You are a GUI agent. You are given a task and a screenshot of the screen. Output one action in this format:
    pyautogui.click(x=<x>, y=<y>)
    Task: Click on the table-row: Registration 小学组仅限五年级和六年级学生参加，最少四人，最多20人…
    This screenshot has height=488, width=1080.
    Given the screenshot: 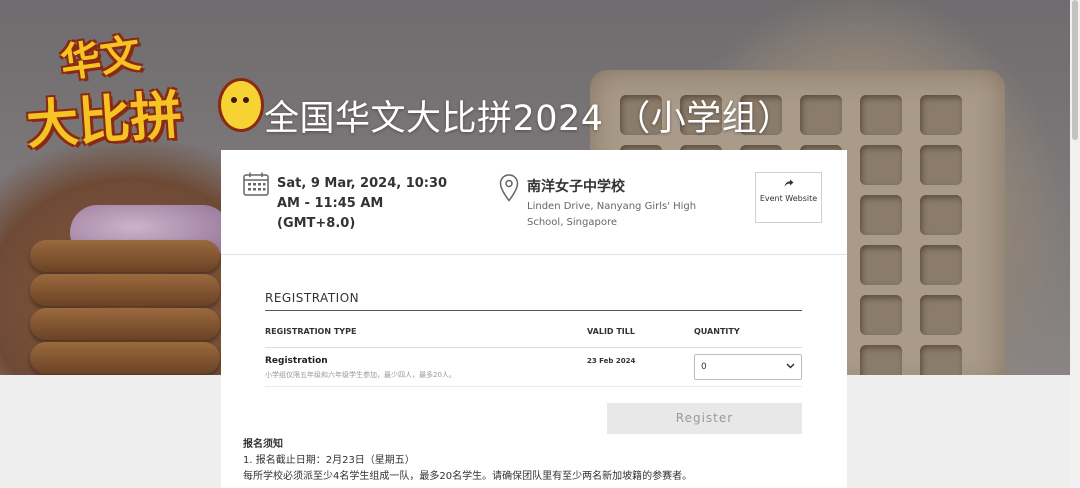 What is the action you would take?
    pyautogui.click(x=533, y=367)
    